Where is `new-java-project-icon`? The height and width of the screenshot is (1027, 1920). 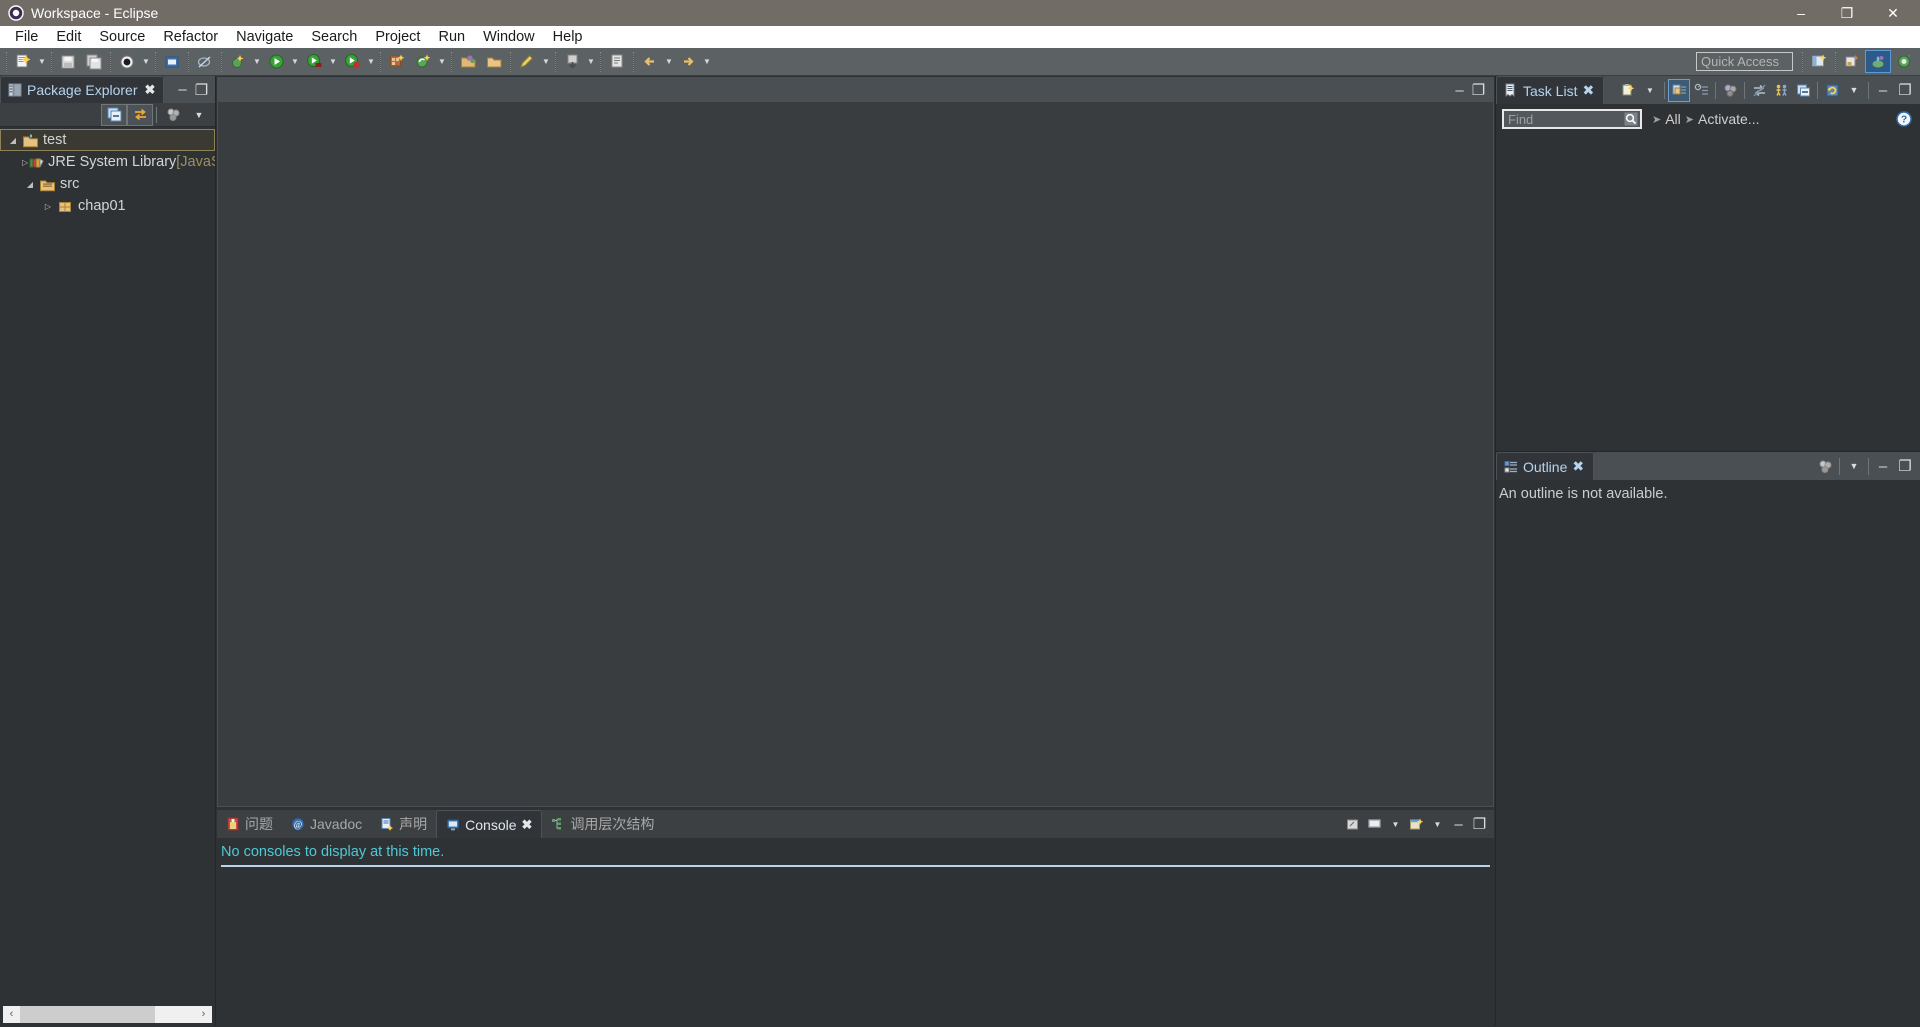 new-java-project-icon is located at coordinates (397, 62).